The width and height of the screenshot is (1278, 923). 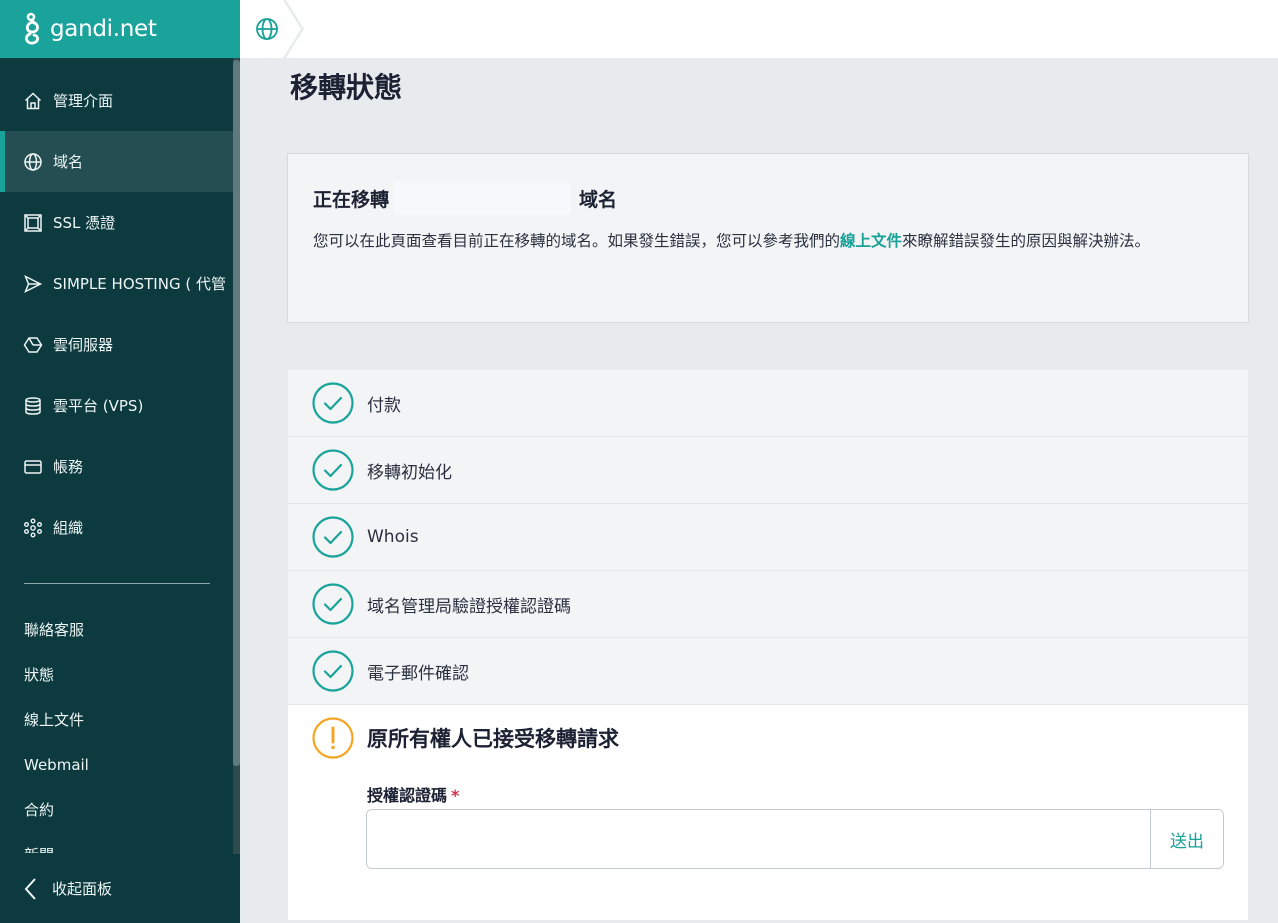 What do you see at coordinates (82, 889) in the screenshot?
I see `collapse-panel-label: 收起面板` at bounding box center [82, 889].